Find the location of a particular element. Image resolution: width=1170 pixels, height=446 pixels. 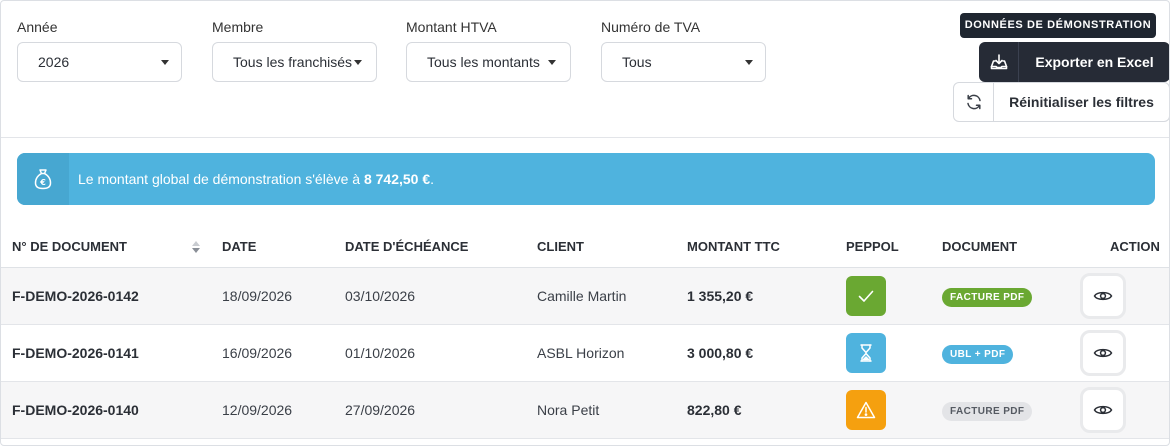

year-select: 2026 is located at coordinates (99, 62).